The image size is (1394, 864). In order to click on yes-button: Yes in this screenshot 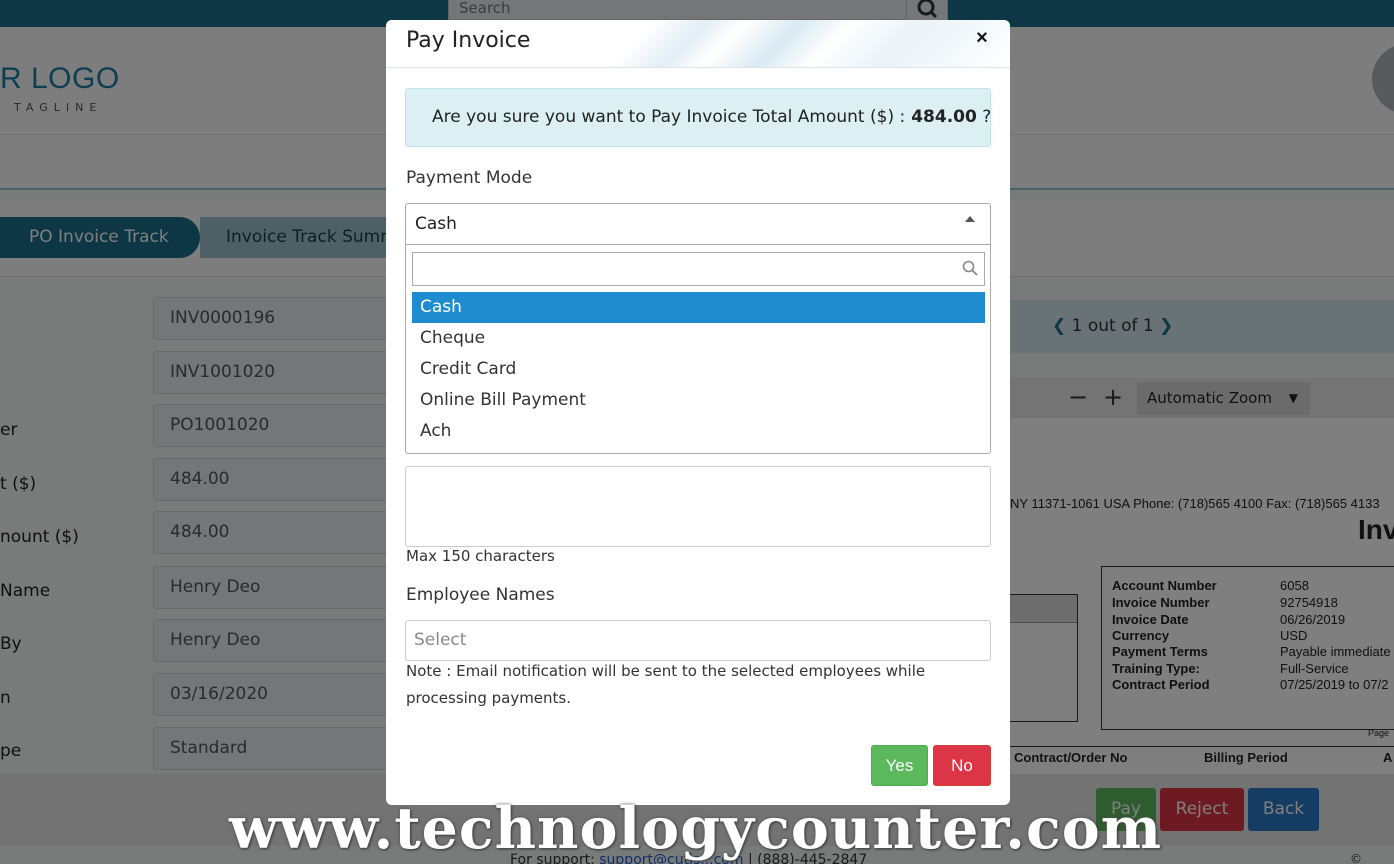, I will do `click(899, 765)`.